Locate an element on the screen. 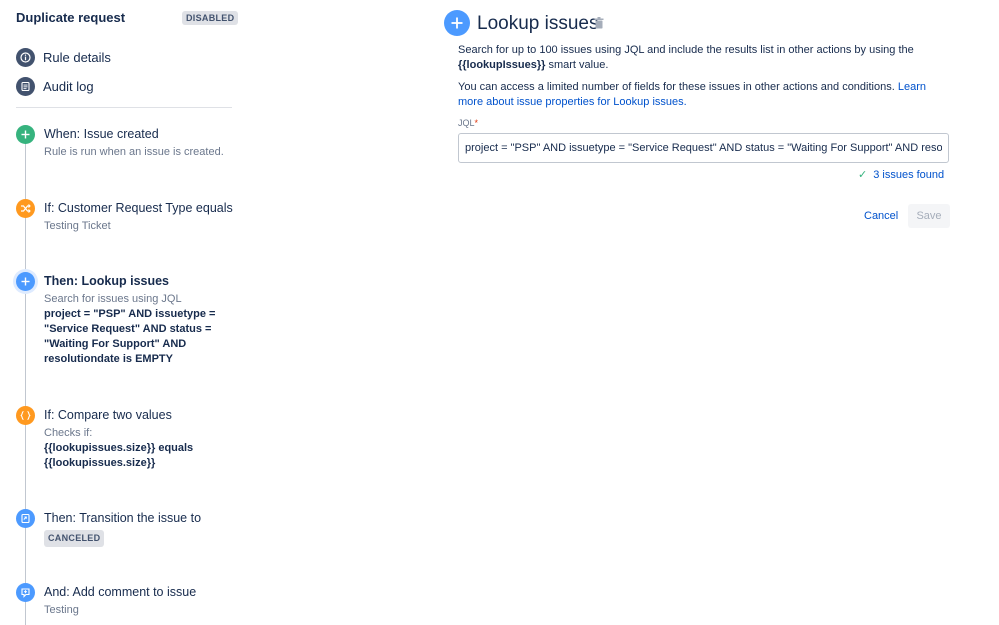 The height and width of the screenshot is (625, 999). issues-found-status: ✓ 3 issues found is located at coordinates (901, 175).